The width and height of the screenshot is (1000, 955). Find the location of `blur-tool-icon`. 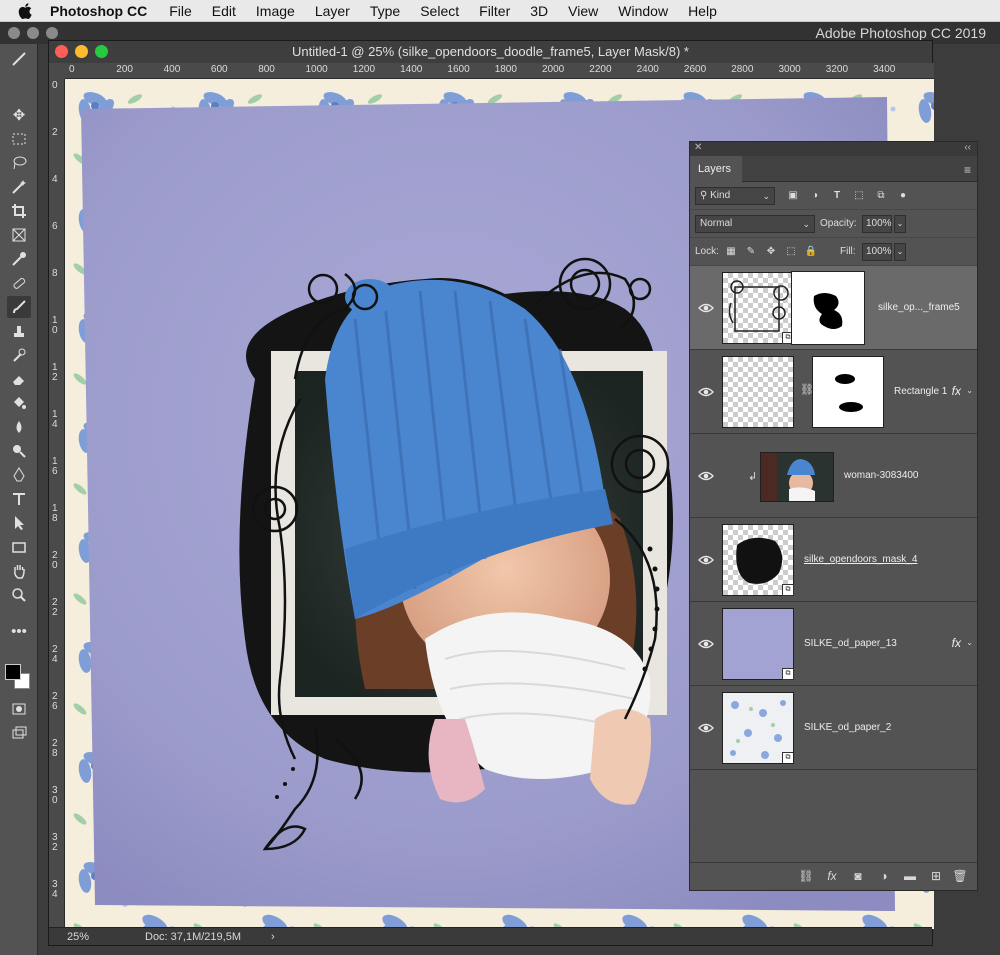

blur-tool-icon is located at coordinates (19, 427).